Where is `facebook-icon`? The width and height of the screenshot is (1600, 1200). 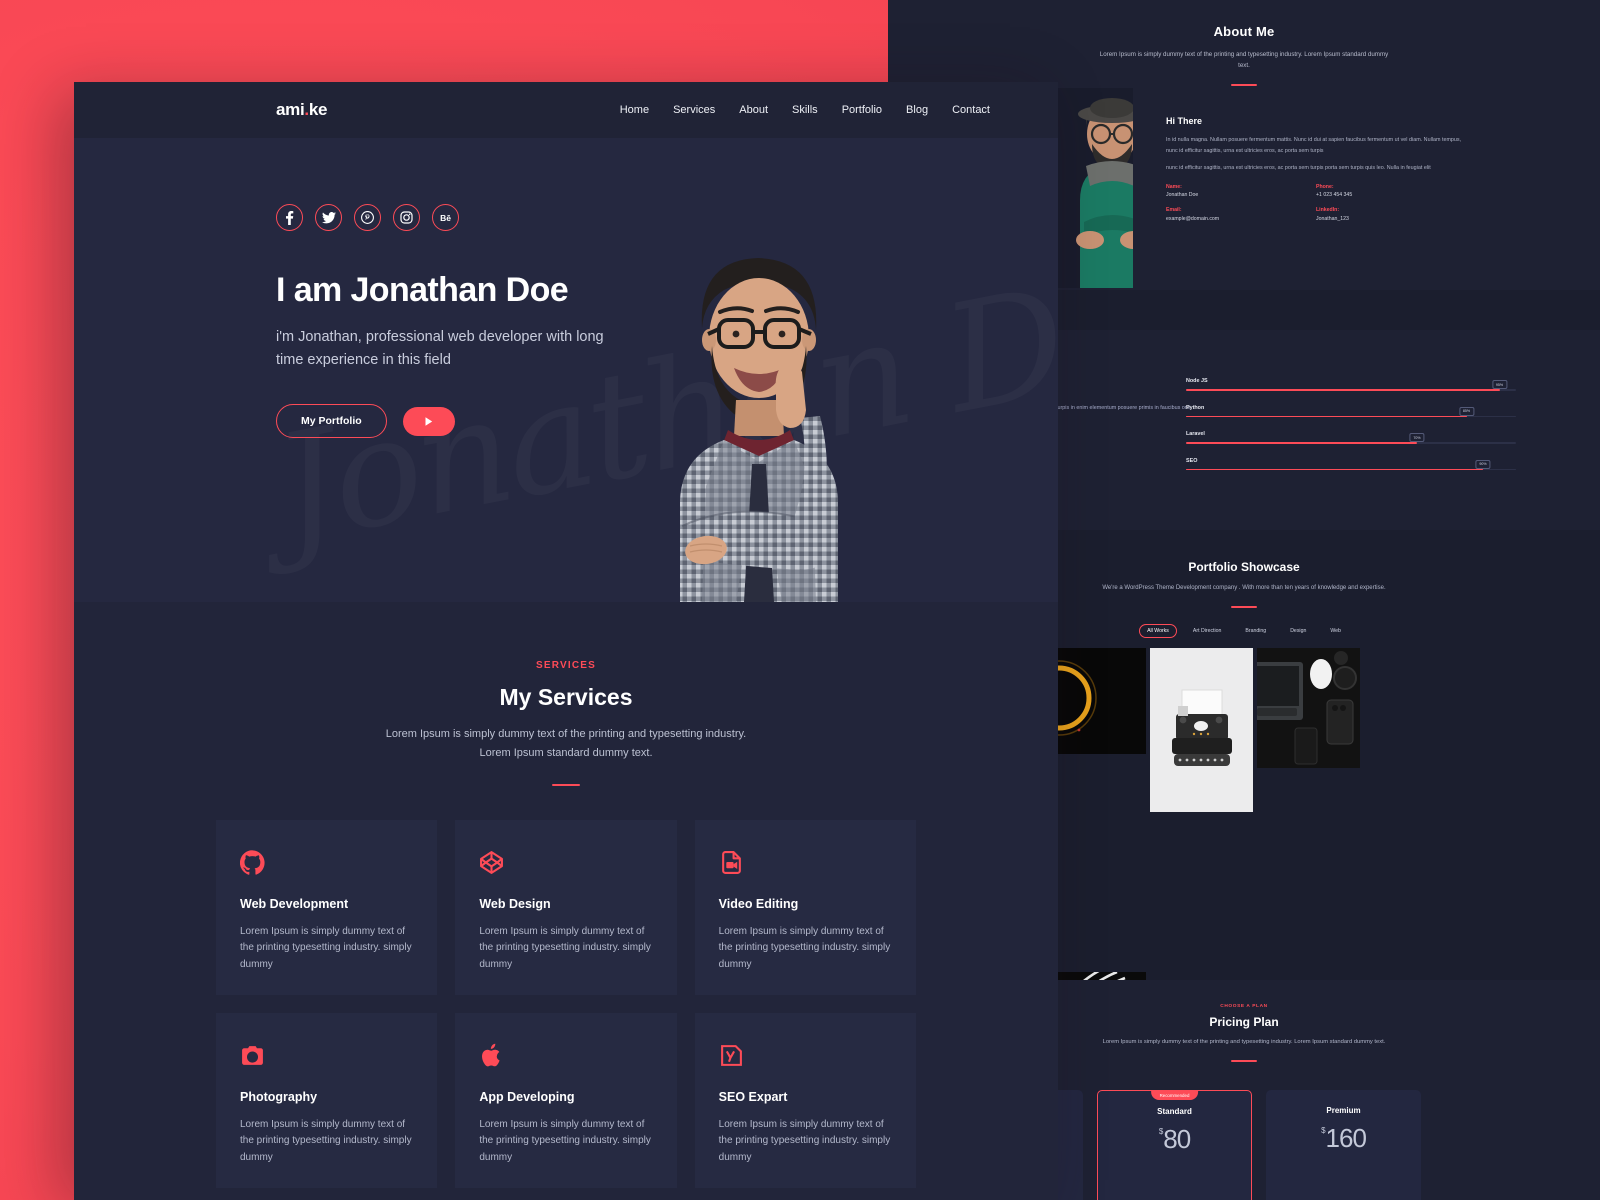 facebook-icon is located at coordinates (289, 217).